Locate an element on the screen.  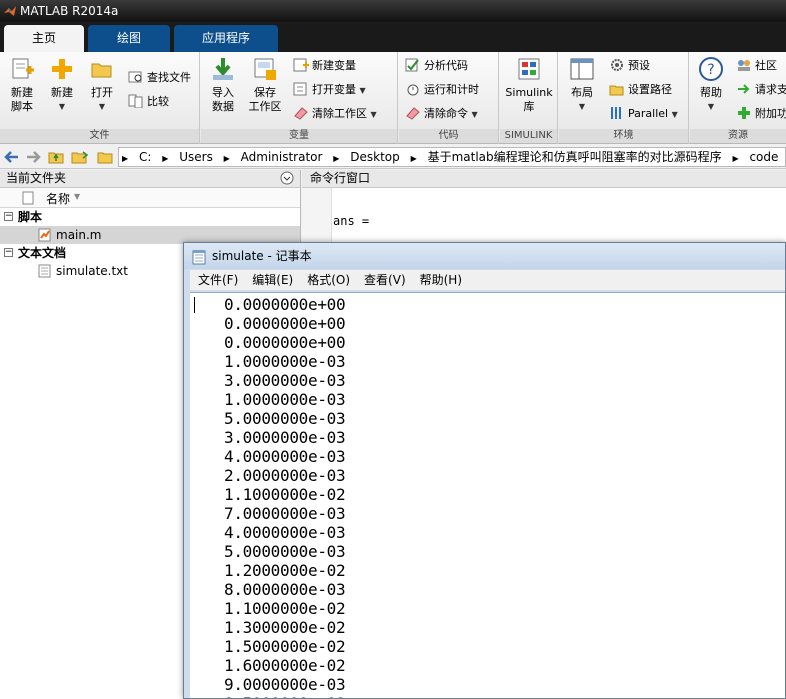
sort-down-icon: ▼ is located at coordinates (77, 196).